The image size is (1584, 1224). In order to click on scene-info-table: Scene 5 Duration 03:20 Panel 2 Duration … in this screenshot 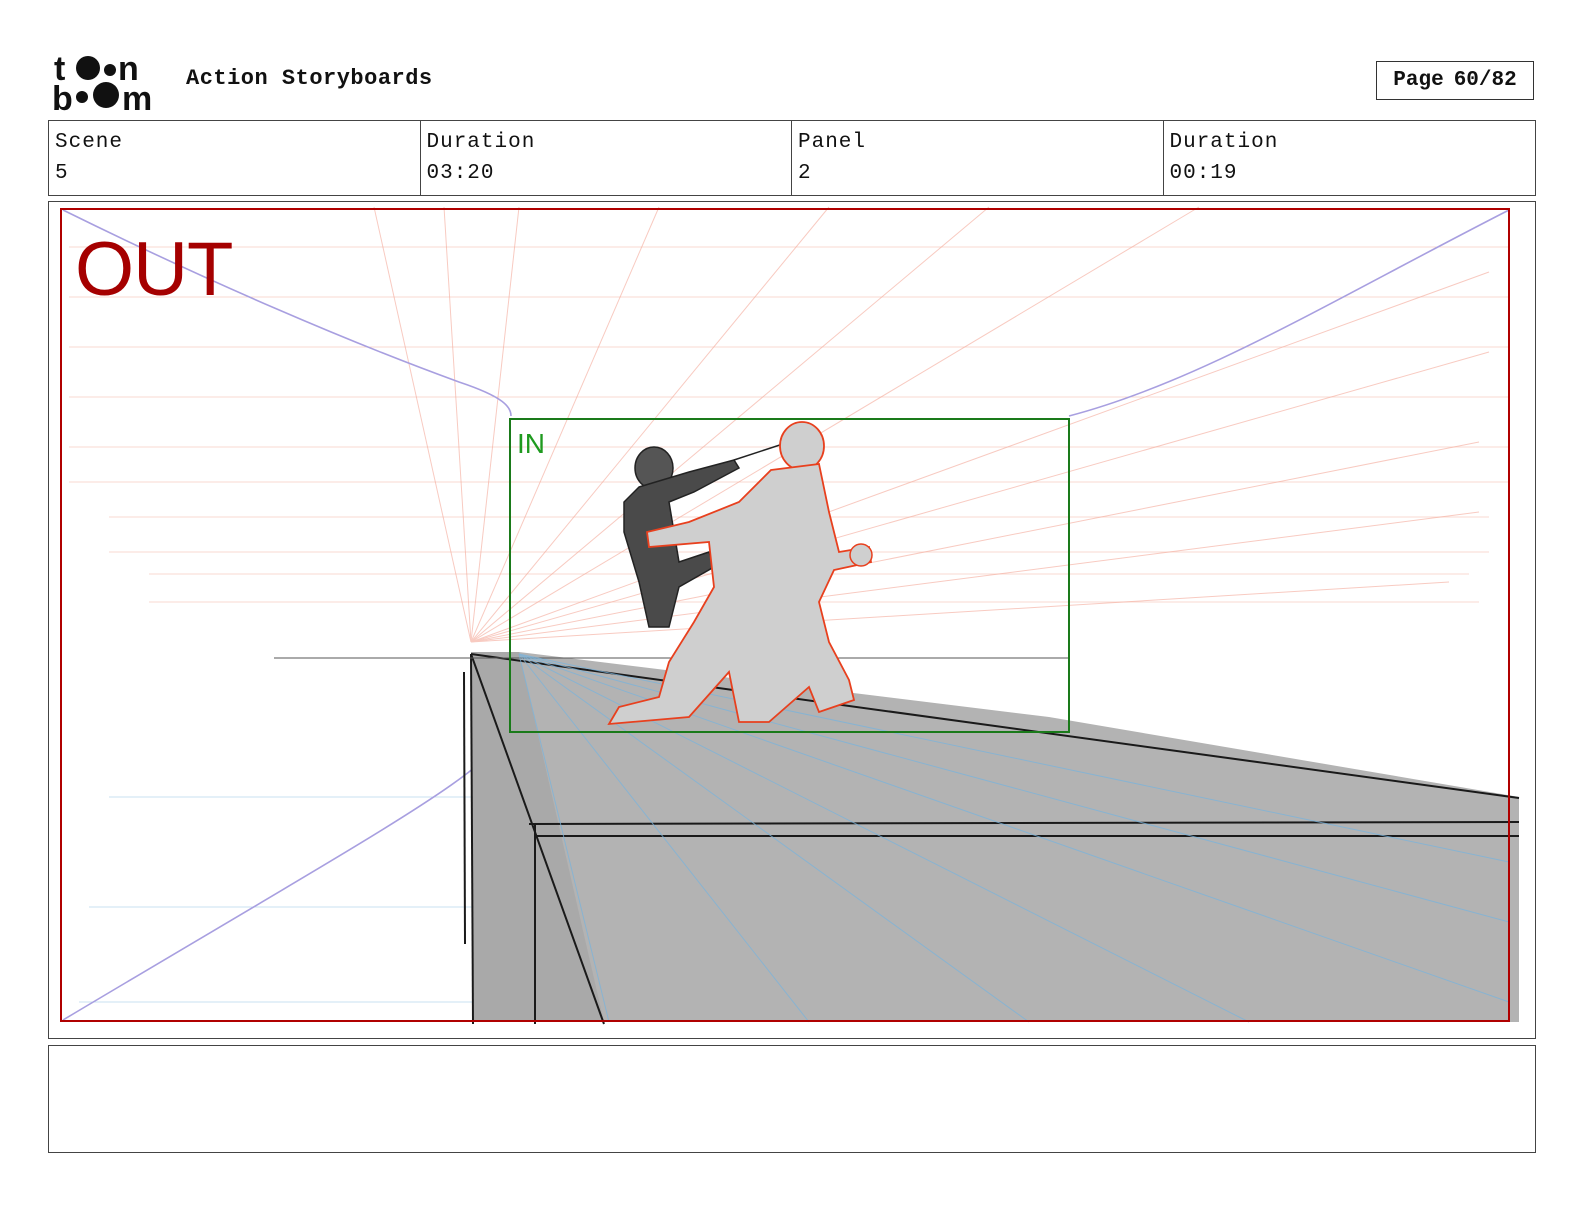, I will do `click(792, 158)`.